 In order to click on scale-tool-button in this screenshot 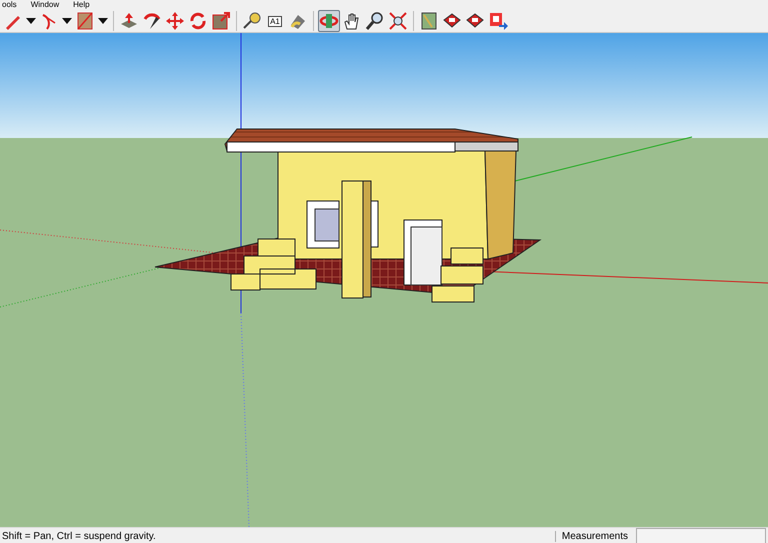, I will do `click(221, 21)`.